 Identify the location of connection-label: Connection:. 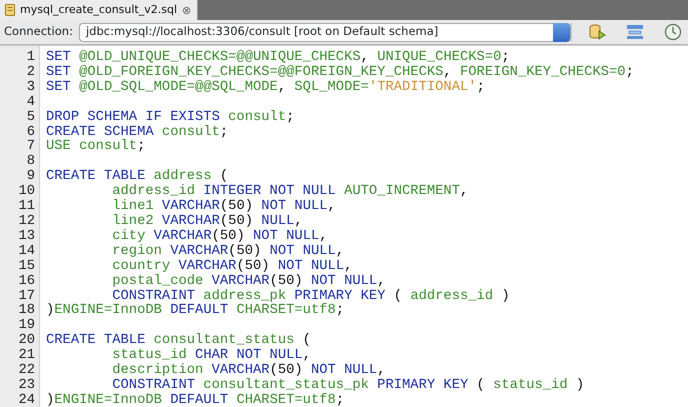
(38, 31).